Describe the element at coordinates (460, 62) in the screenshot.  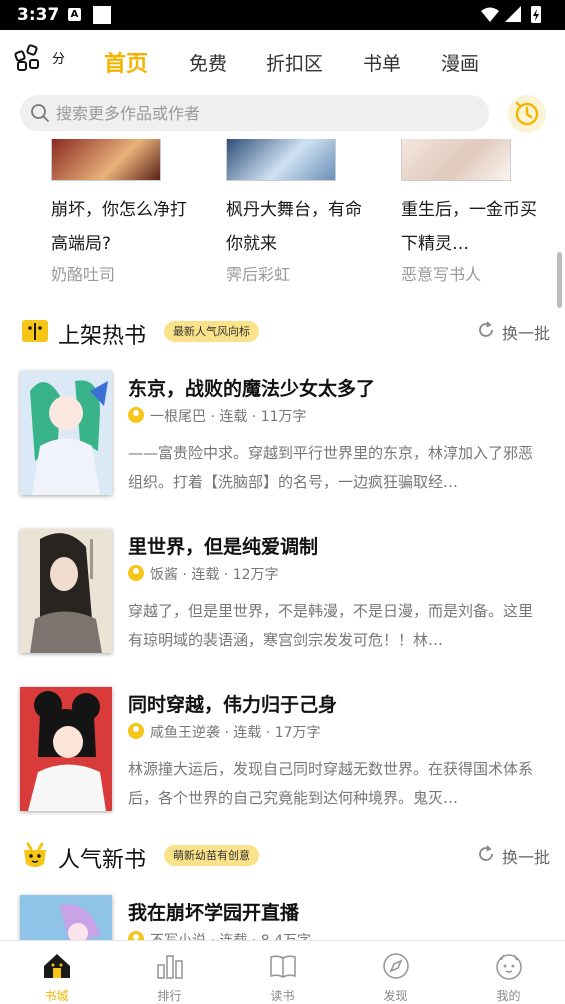
I see `tab-comics: 漫画` at that location.